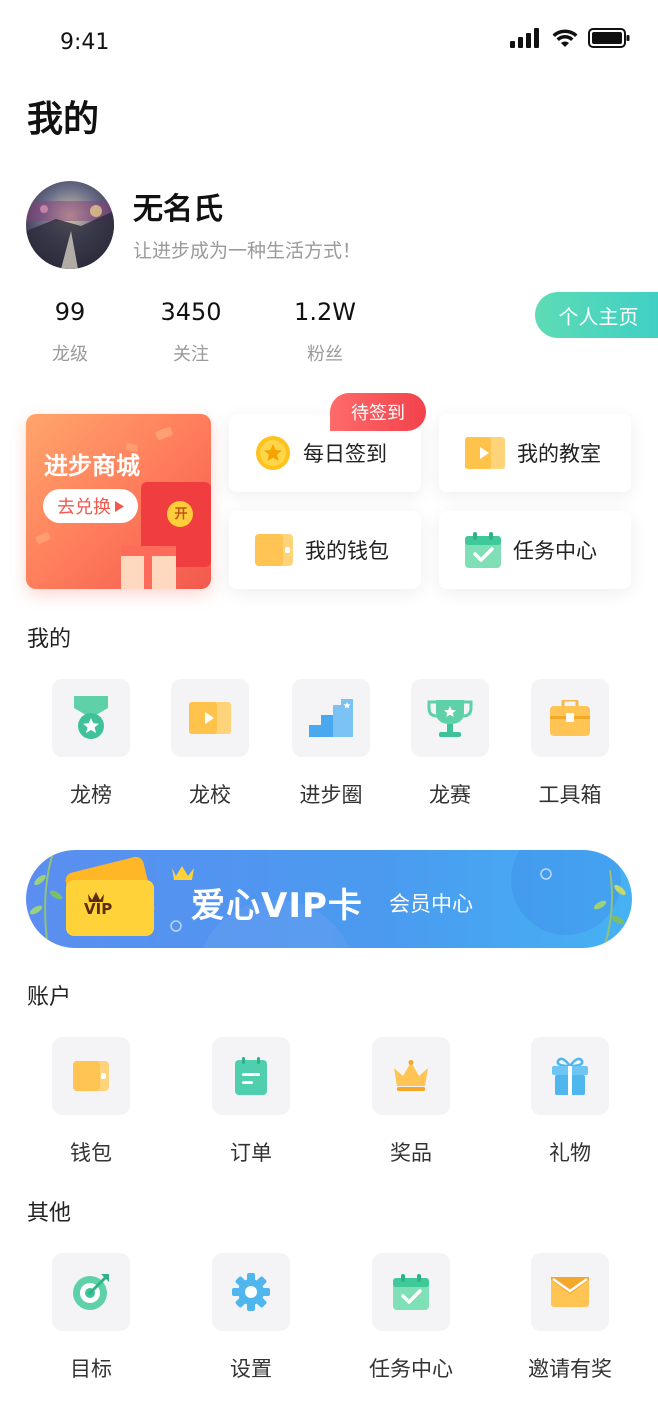  What do you see at coordinates (92, 466) in the screenshot?
I see `mall-title: 进步商城` at bounding box center [92, 466].